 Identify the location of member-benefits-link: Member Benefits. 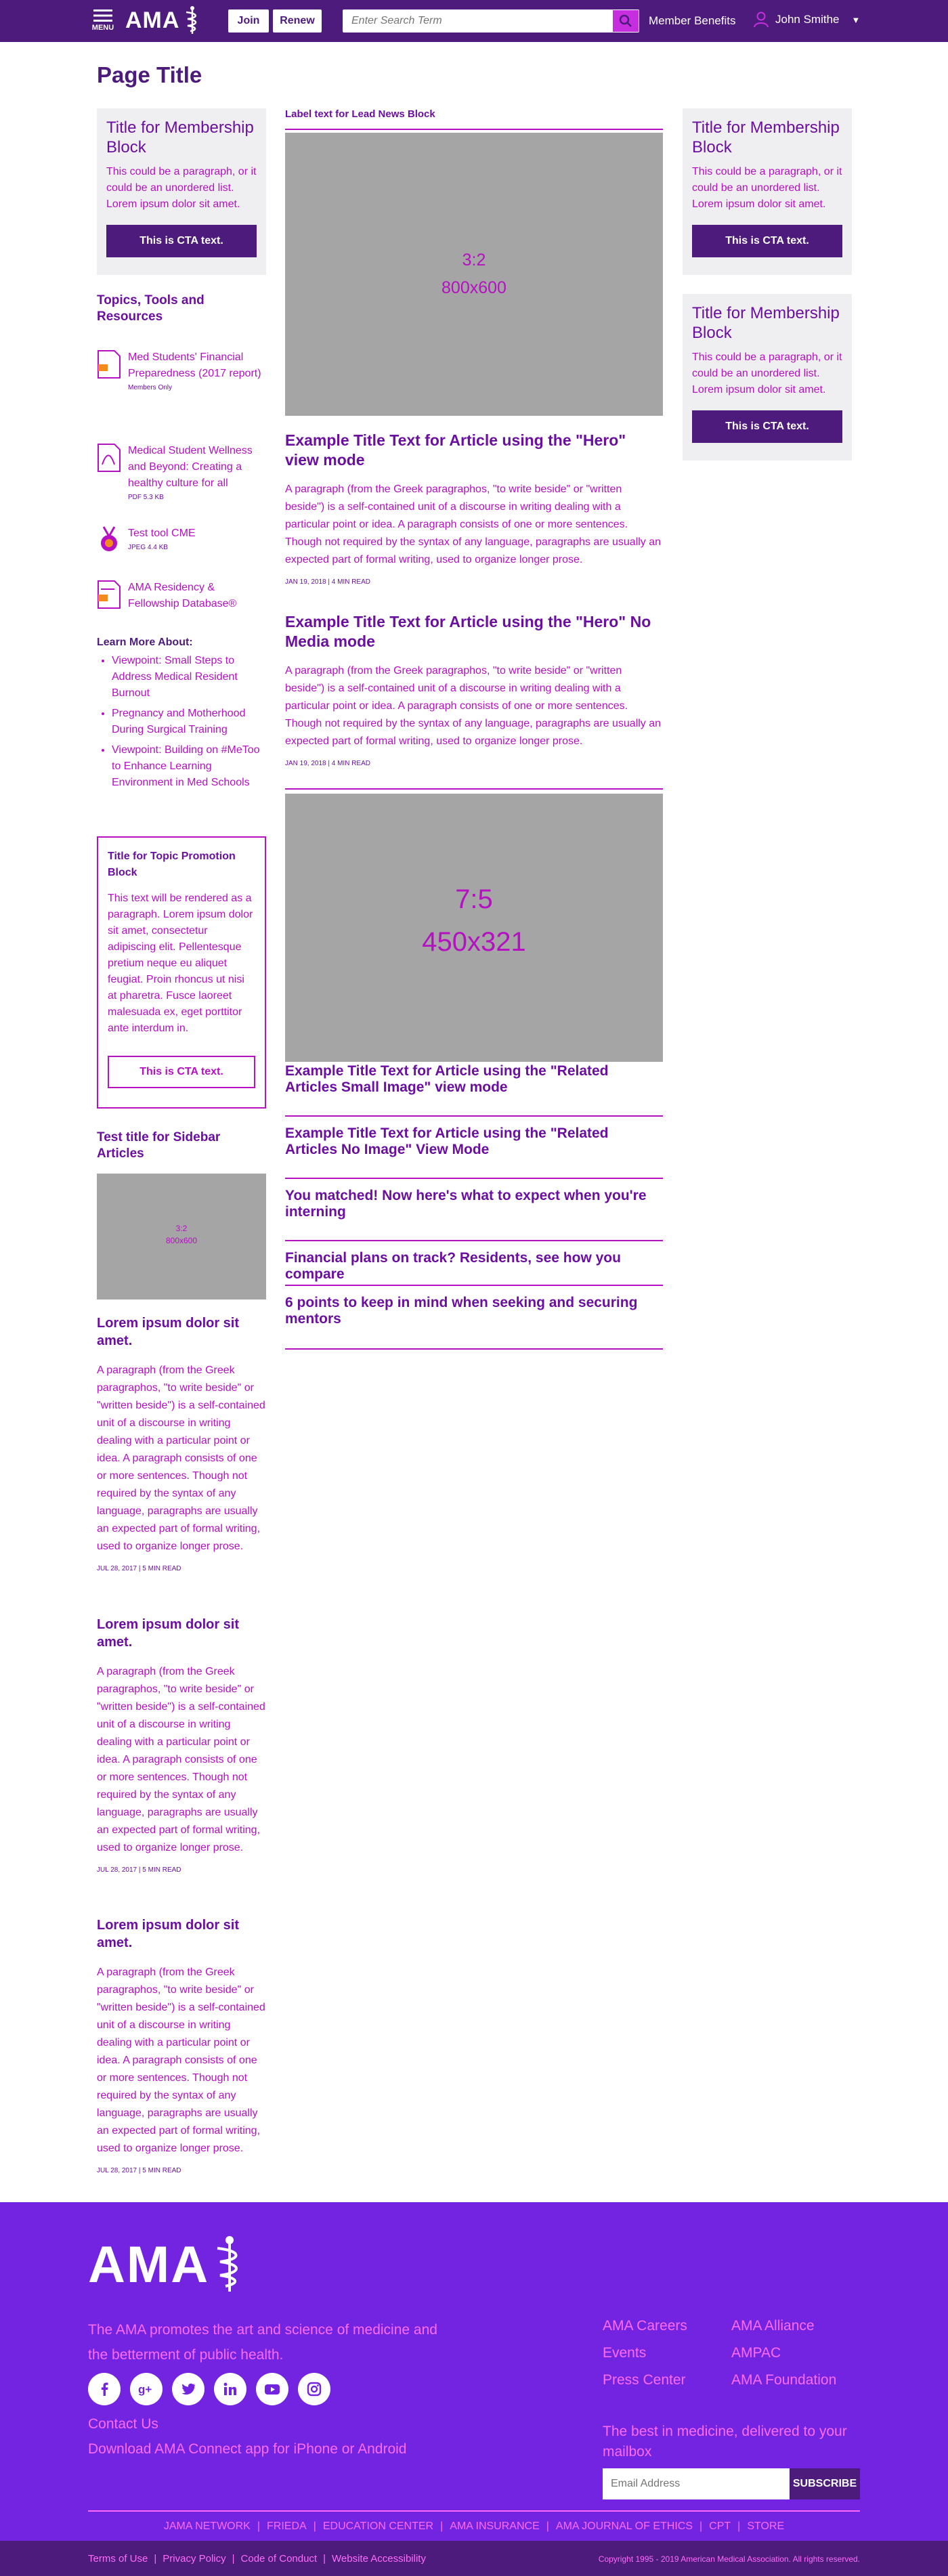
(692, 21).